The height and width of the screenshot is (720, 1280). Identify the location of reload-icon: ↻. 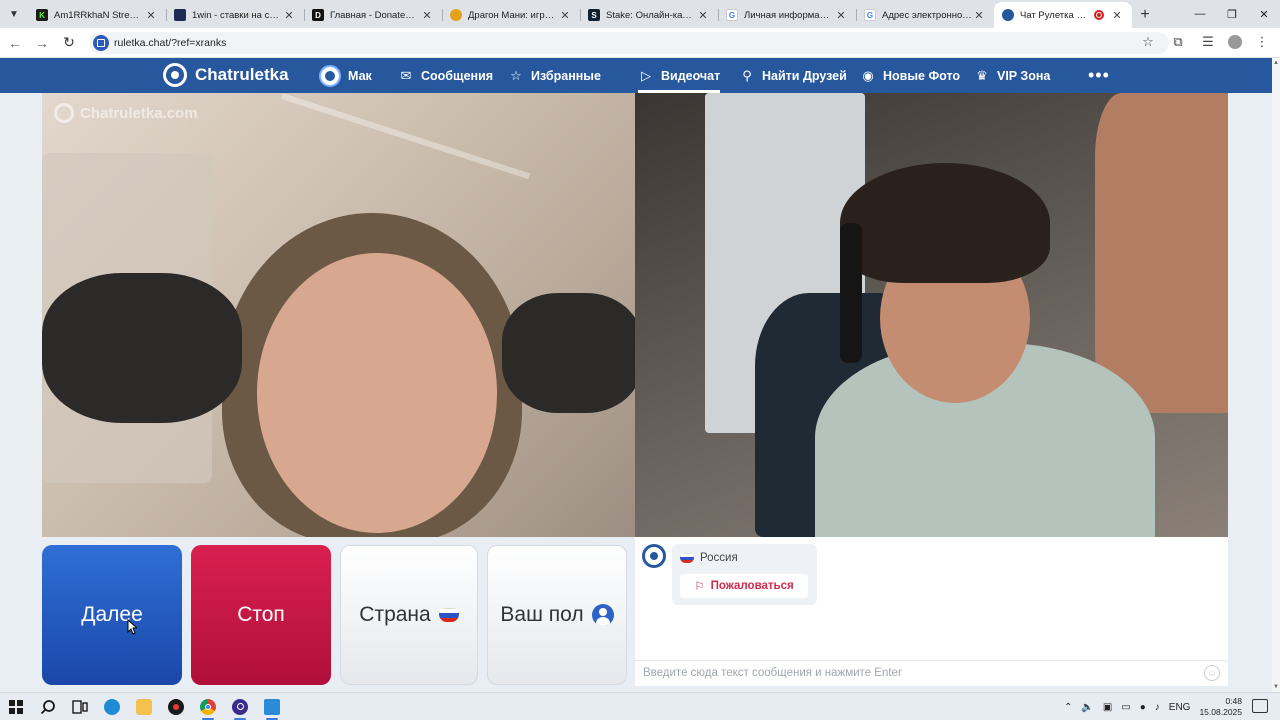
(69, 43).